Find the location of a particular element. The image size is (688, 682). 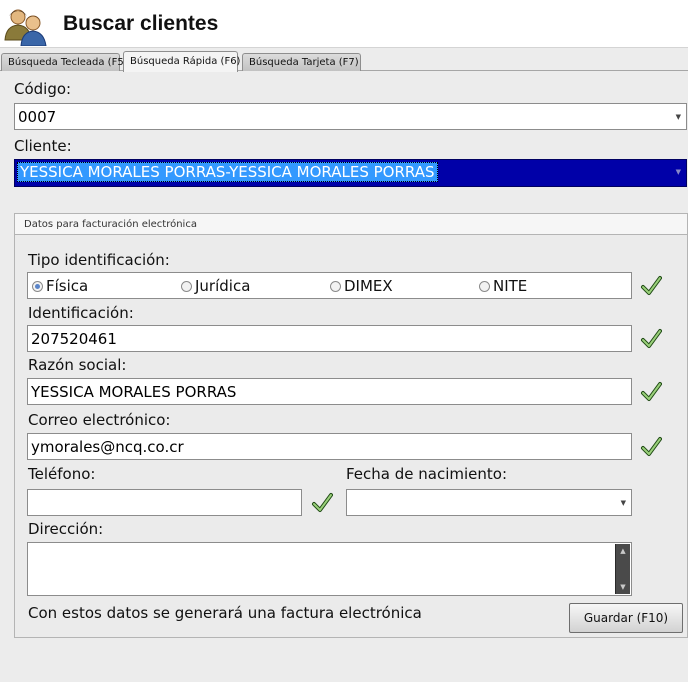

code-combobox: 0007 ▼ is located at coordinates (350, 116).